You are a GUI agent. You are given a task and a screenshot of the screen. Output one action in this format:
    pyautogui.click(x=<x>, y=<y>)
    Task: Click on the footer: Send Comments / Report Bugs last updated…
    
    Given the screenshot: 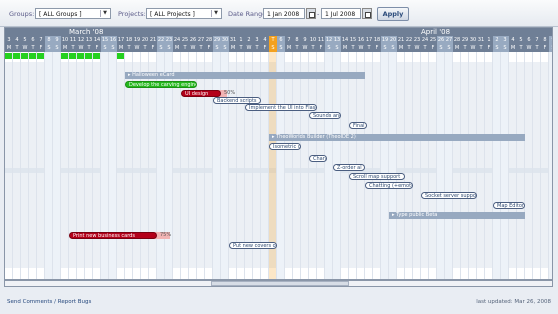 What is the action you would take?
    pyautogui.click(x=279, y=305)
    